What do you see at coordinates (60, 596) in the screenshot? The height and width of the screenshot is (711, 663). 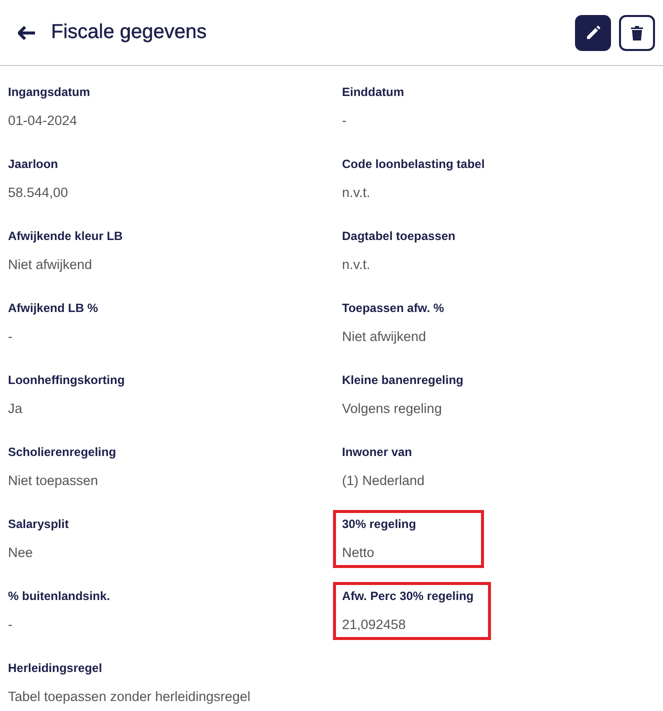 I see `field-label: % buitenlandsink.` at bounding box center [60, 596].